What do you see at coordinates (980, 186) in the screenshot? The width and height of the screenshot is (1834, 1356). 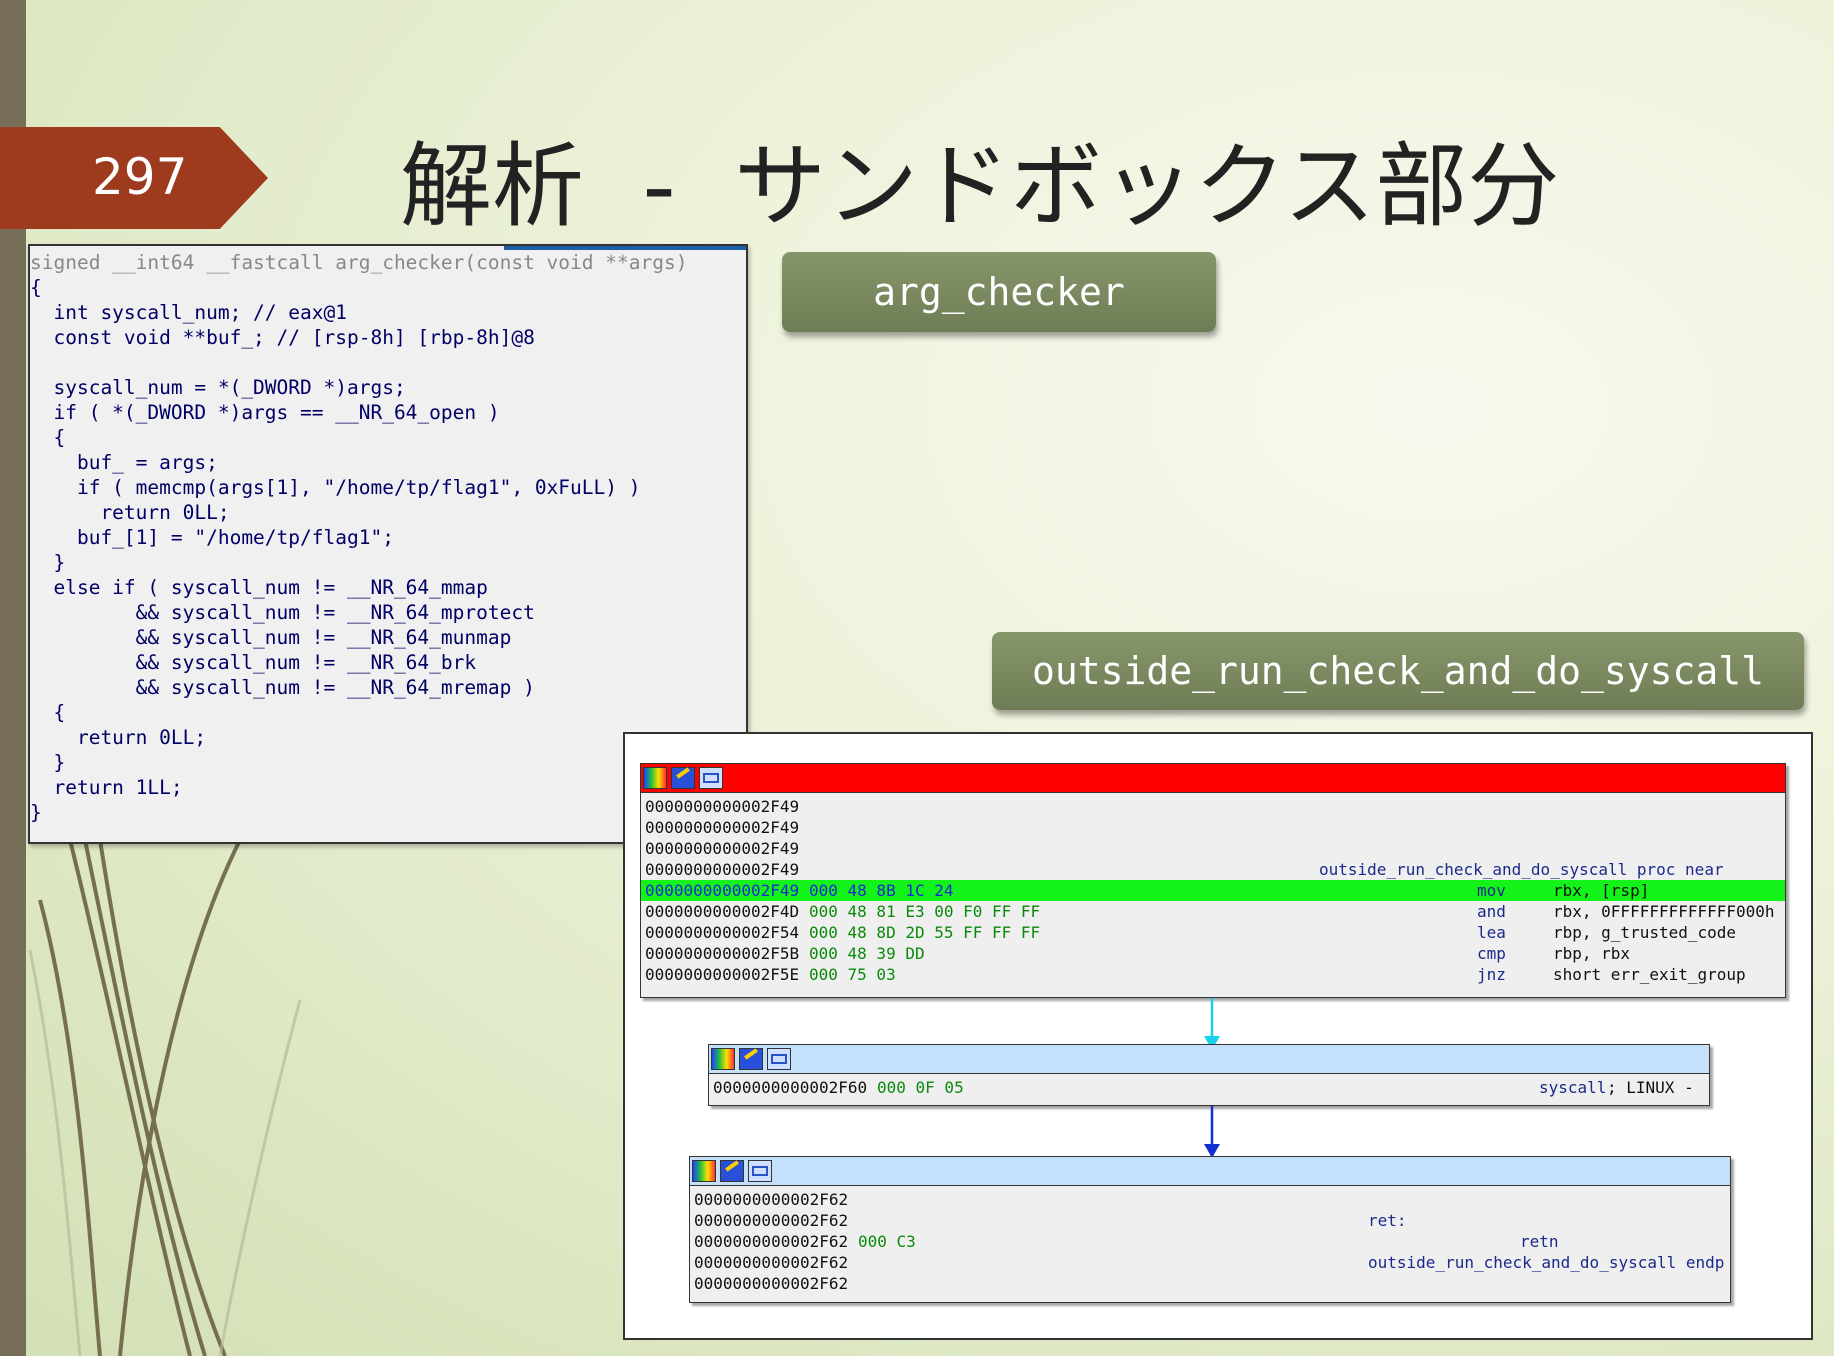 I see `slide-title: 解析 - サンドボックス部分` at bounding box center [980, 186].